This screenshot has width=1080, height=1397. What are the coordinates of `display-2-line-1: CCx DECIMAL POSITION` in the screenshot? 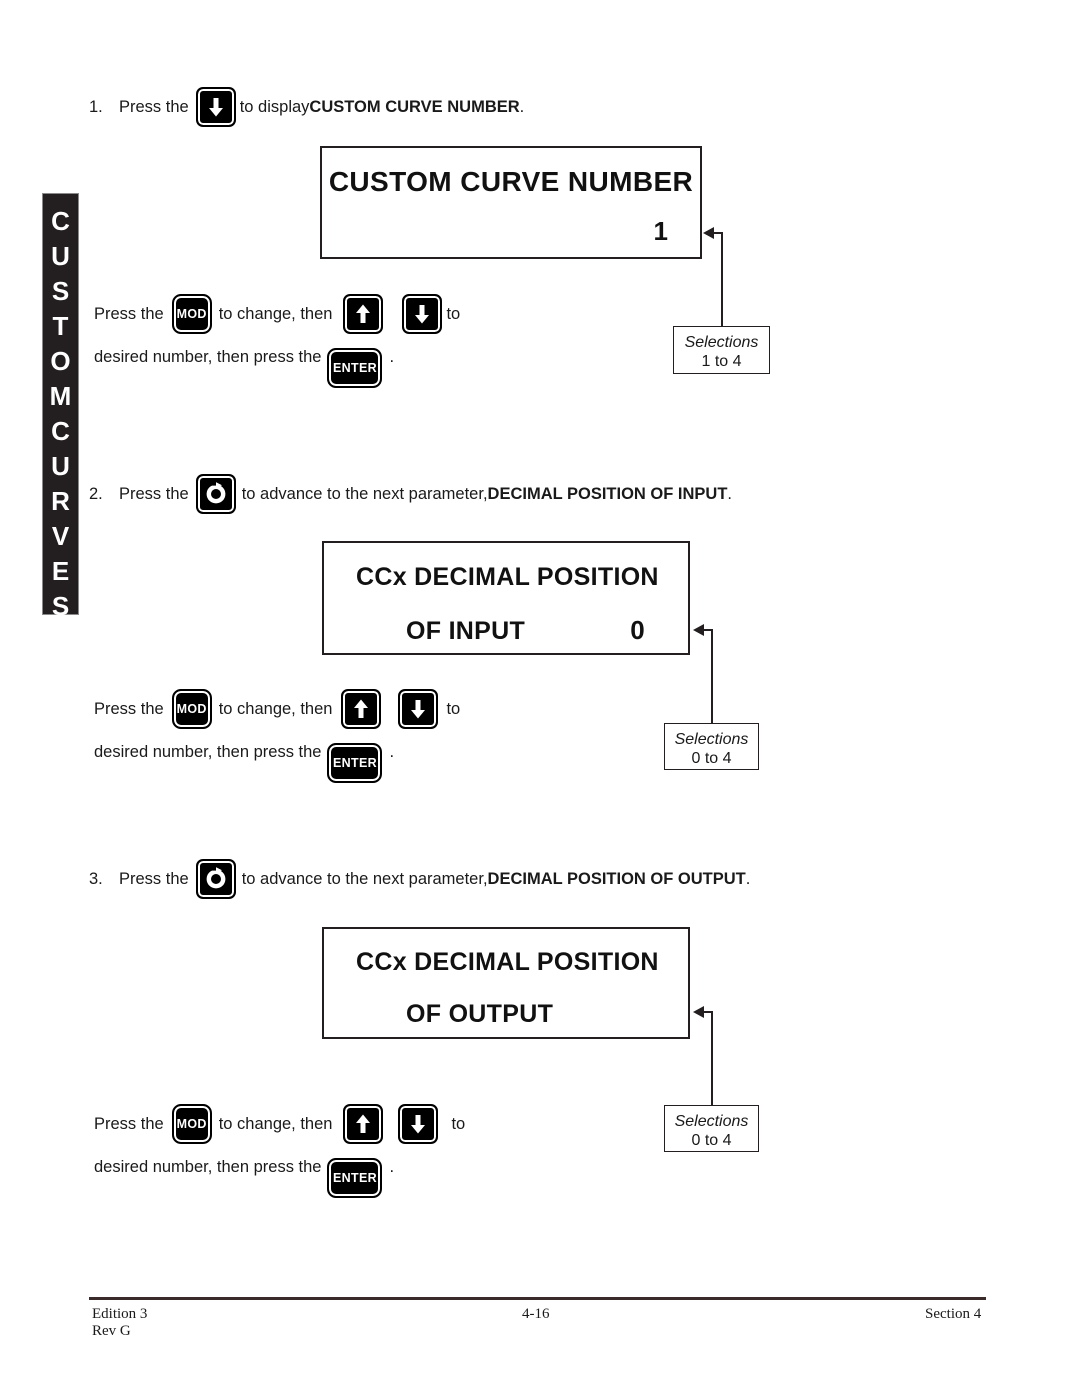 It's located at (506, 577).